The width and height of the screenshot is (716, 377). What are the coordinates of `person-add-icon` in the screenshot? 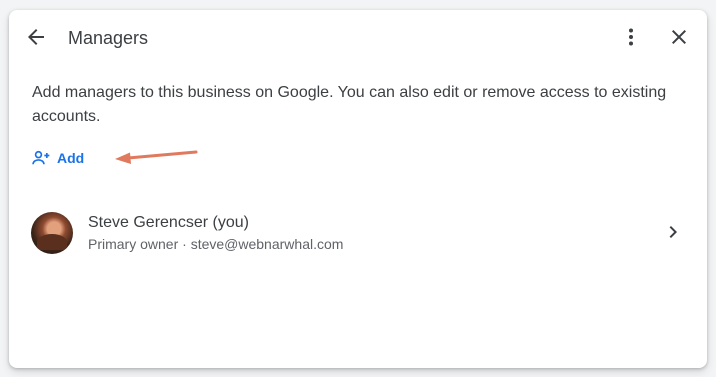 It's located at (41, 157).